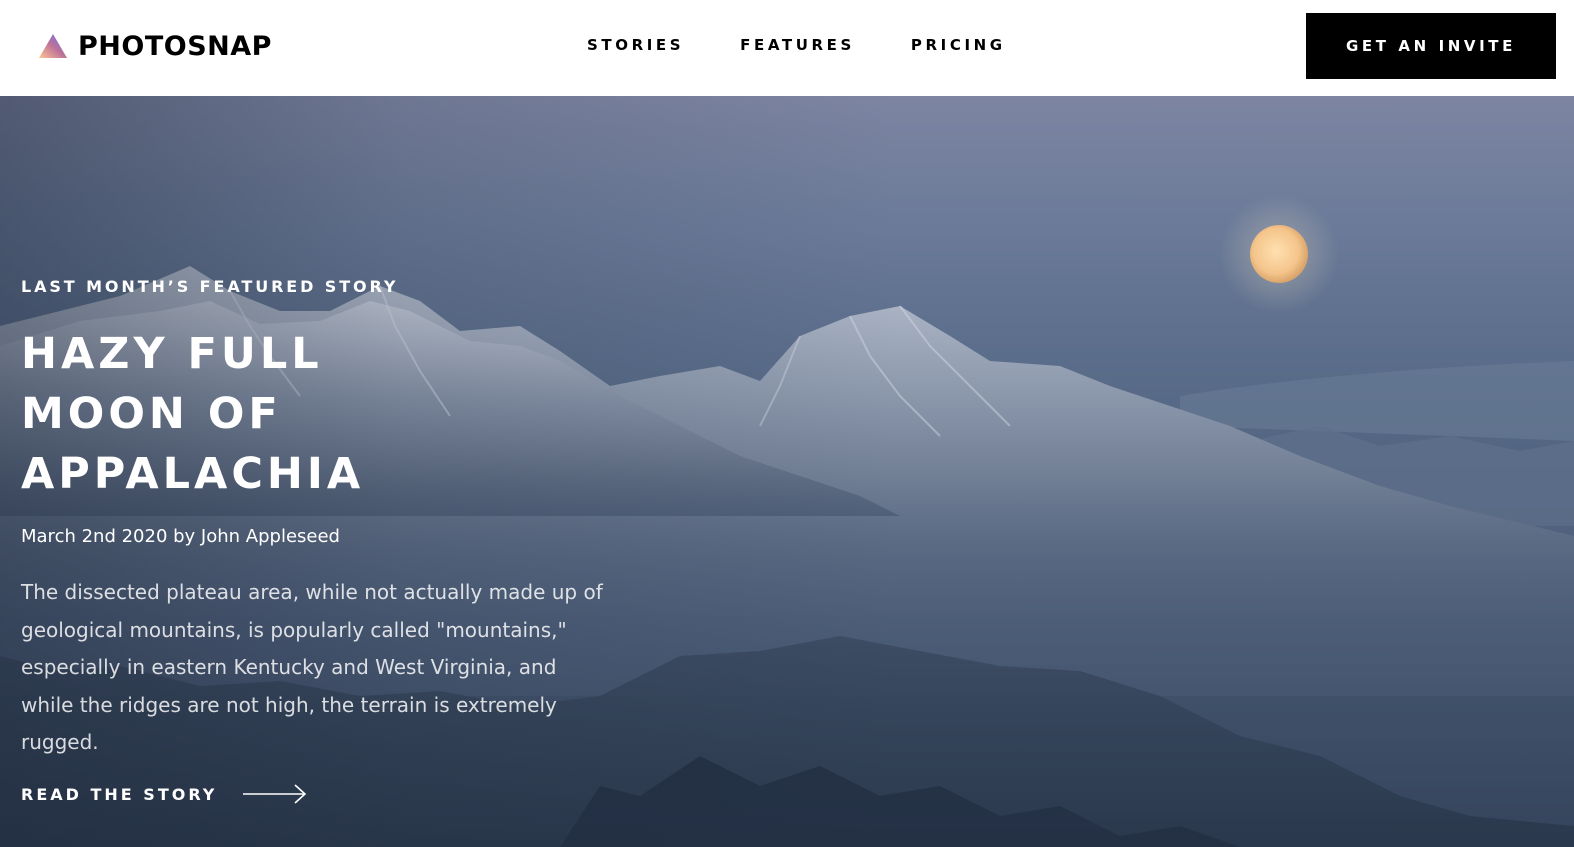 The width and height of the screenshot is (1574, 847). Describe the element at coordinates (53, 46) in the screenshot. I see `logo-triangle-icon` at that location.